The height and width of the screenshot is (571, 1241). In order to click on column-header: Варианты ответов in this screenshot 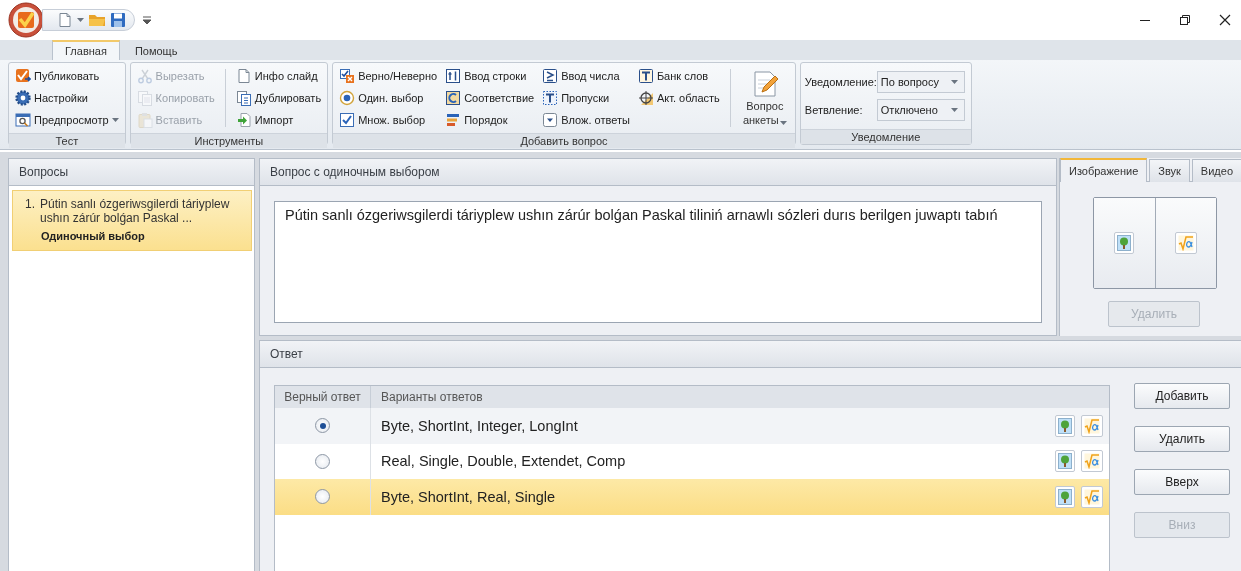, I will do `click(431, 397)`.